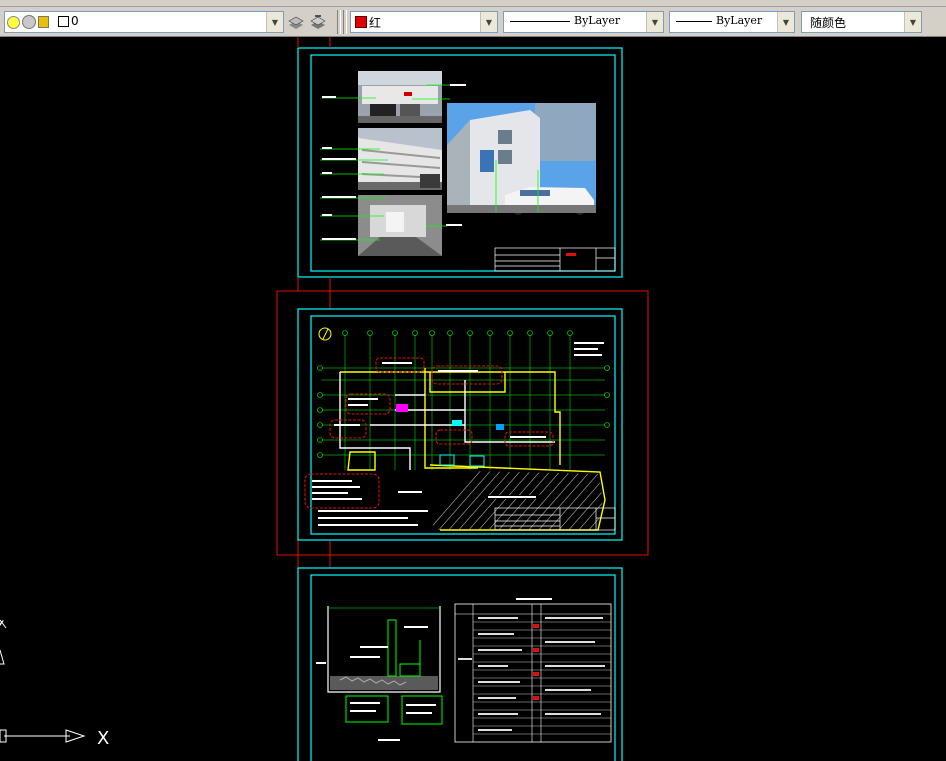 Image resolution: width=946 pixels, height=761 pixels. Describe the element at coordinates (521, 159) in the screenshot. I see `photo-building-front` at that location.